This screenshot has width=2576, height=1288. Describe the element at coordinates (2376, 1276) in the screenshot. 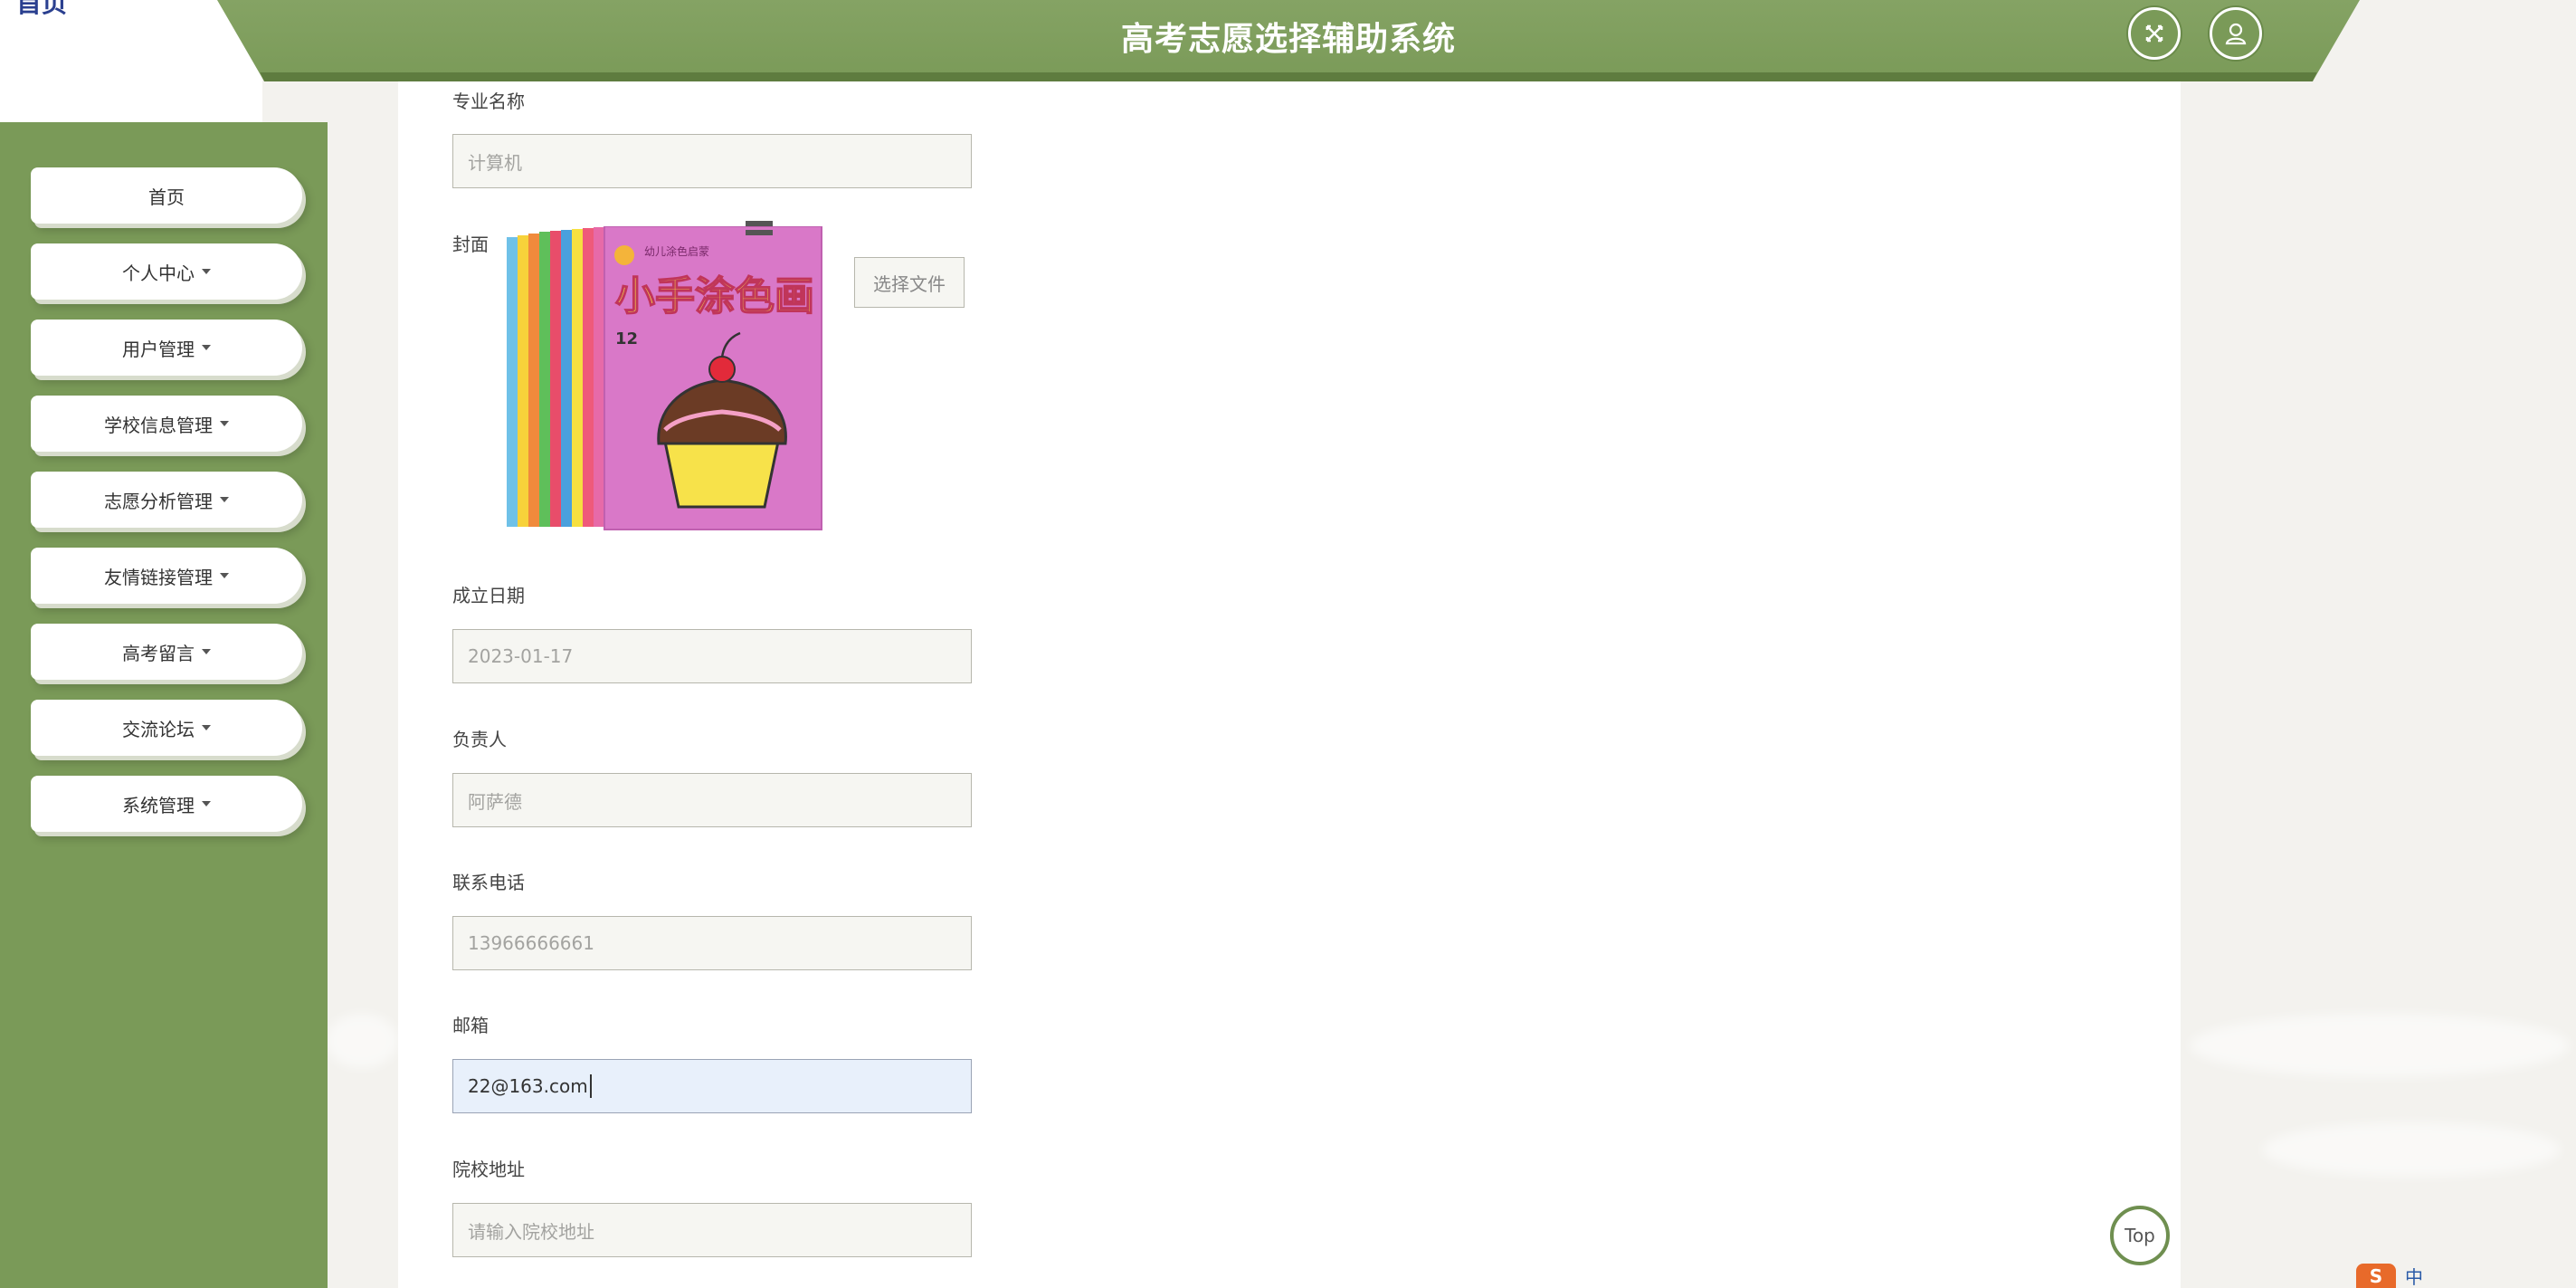

I see `ime-logo-icon: S` at that location.